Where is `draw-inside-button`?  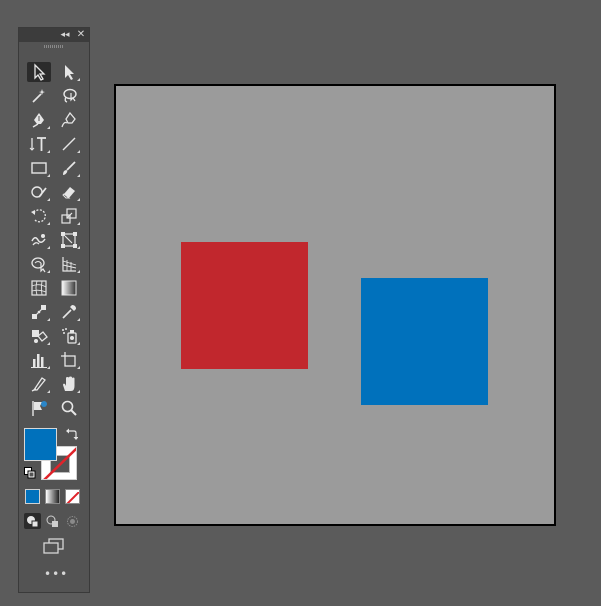
draw-inside-button is located at coordinates (72, 521).